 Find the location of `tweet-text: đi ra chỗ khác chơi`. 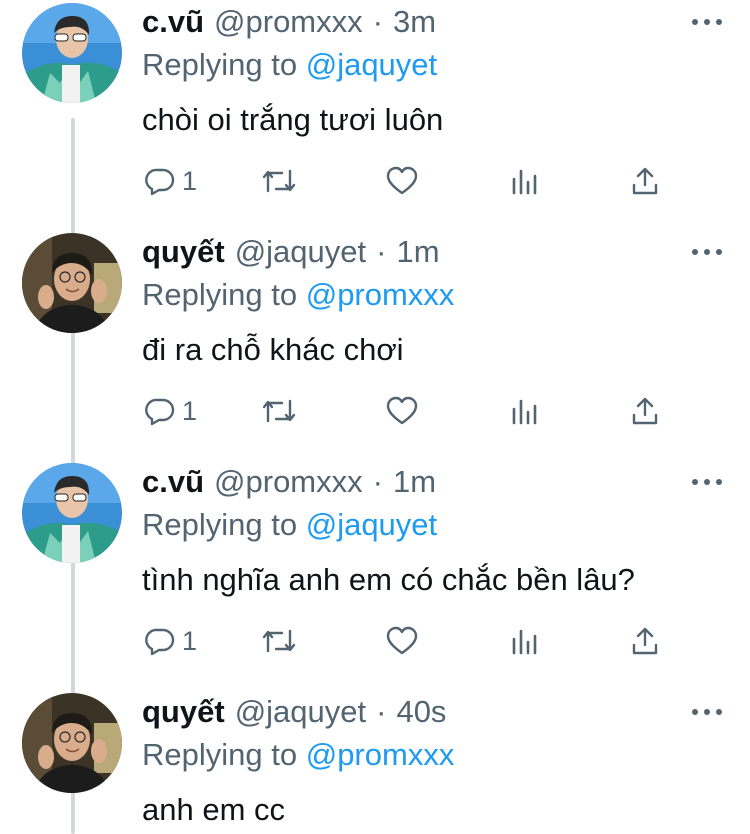

tweet-text: đi ra chỗ khác chơi is located at coordinates (273, 349).